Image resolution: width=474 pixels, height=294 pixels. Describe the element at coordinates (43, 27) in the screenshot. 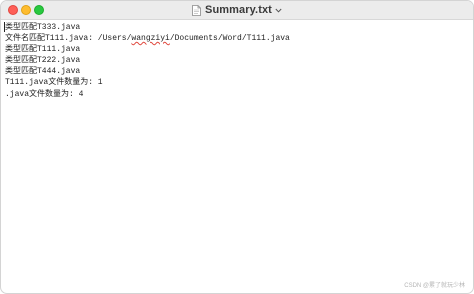

I see `text-line: 类型匹配T333.java` at that location.